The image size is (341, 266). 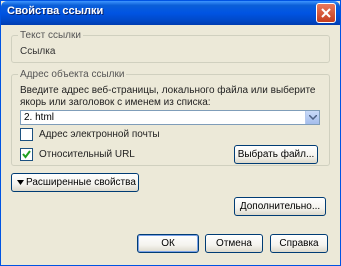 I want to click on triangle-down-icon, so click(x=20, y=182).